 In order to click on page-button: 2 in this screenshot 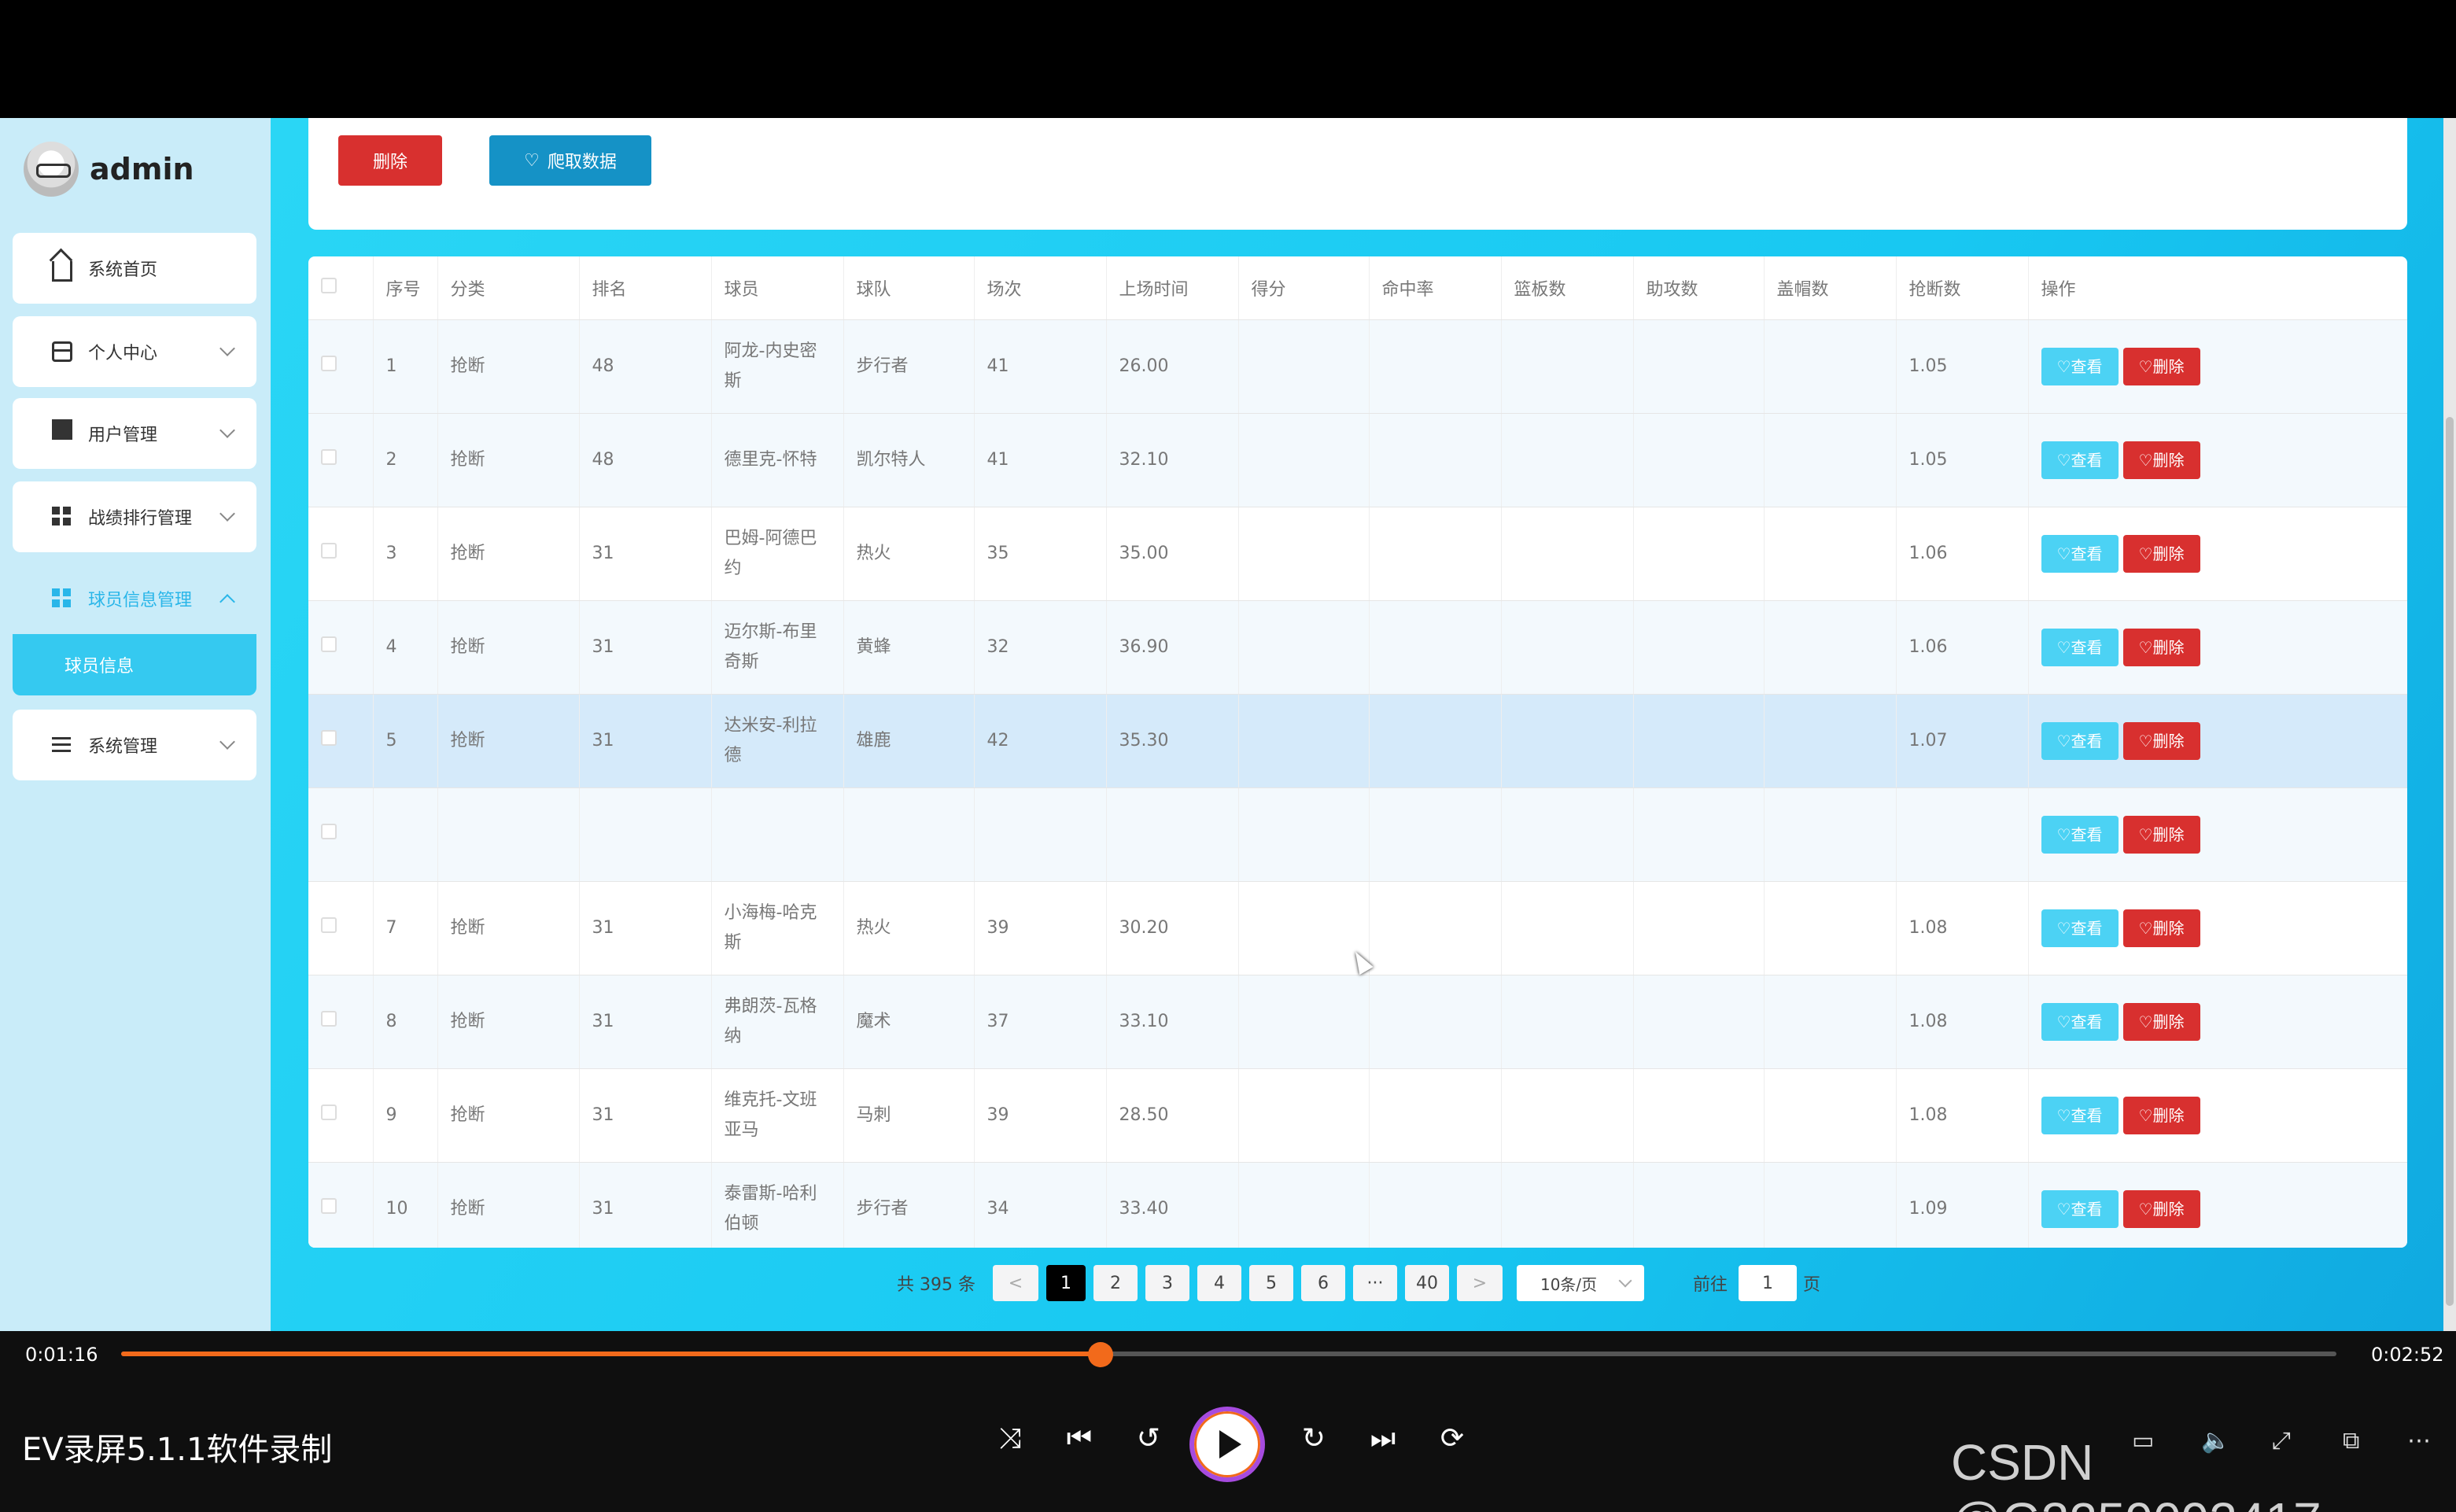, I will do `click(1115, 1283)`.